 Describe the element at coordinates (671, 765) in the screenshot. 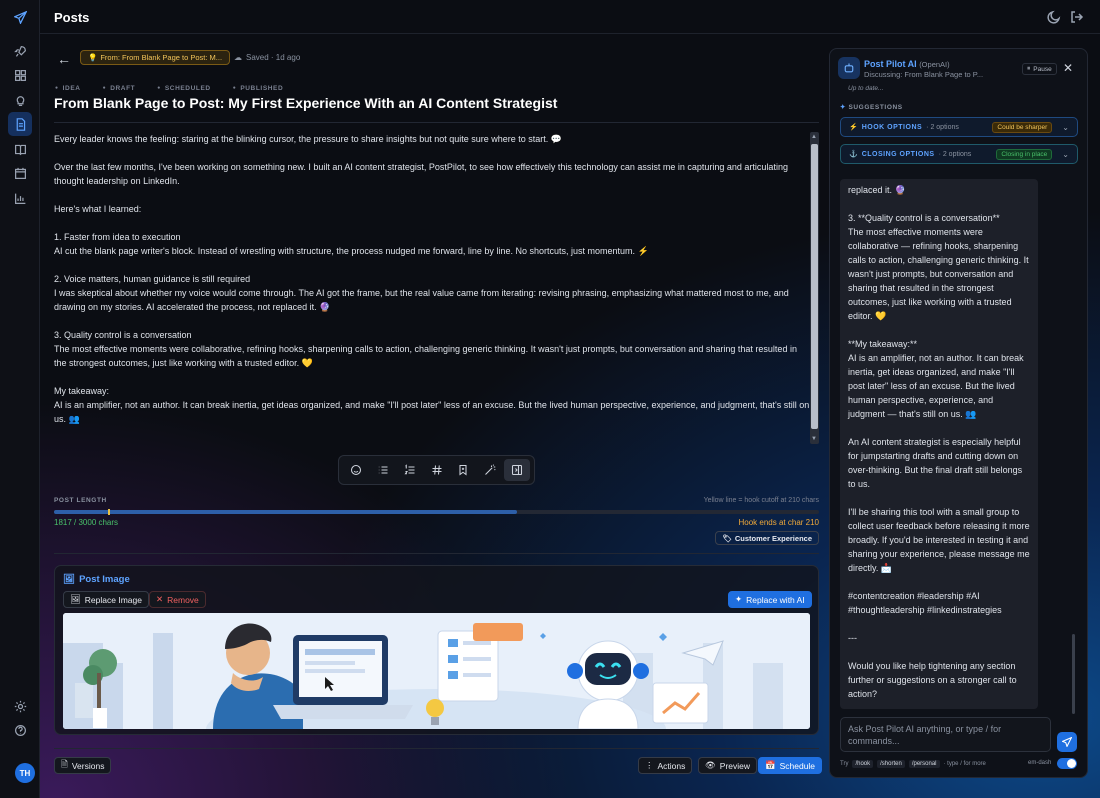

I see `actions-label: Actions` at that location.